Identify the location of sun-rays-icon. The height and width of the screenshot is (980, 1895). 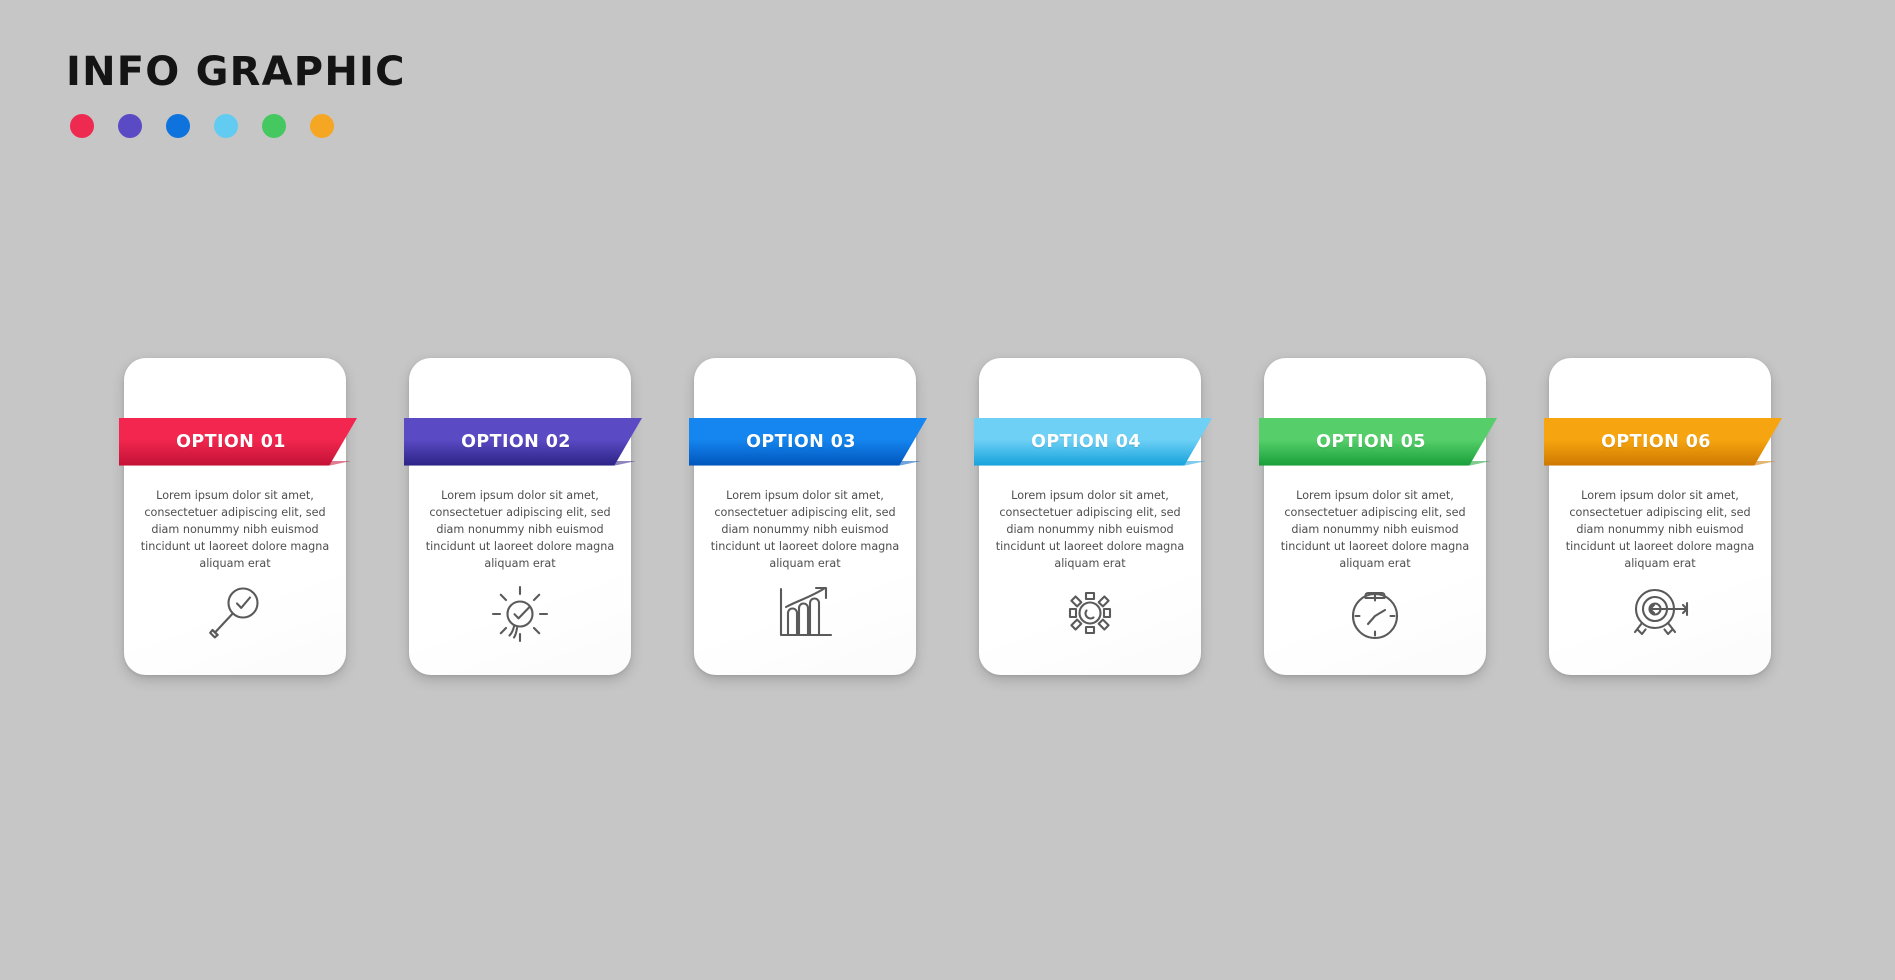
(1090, 613).